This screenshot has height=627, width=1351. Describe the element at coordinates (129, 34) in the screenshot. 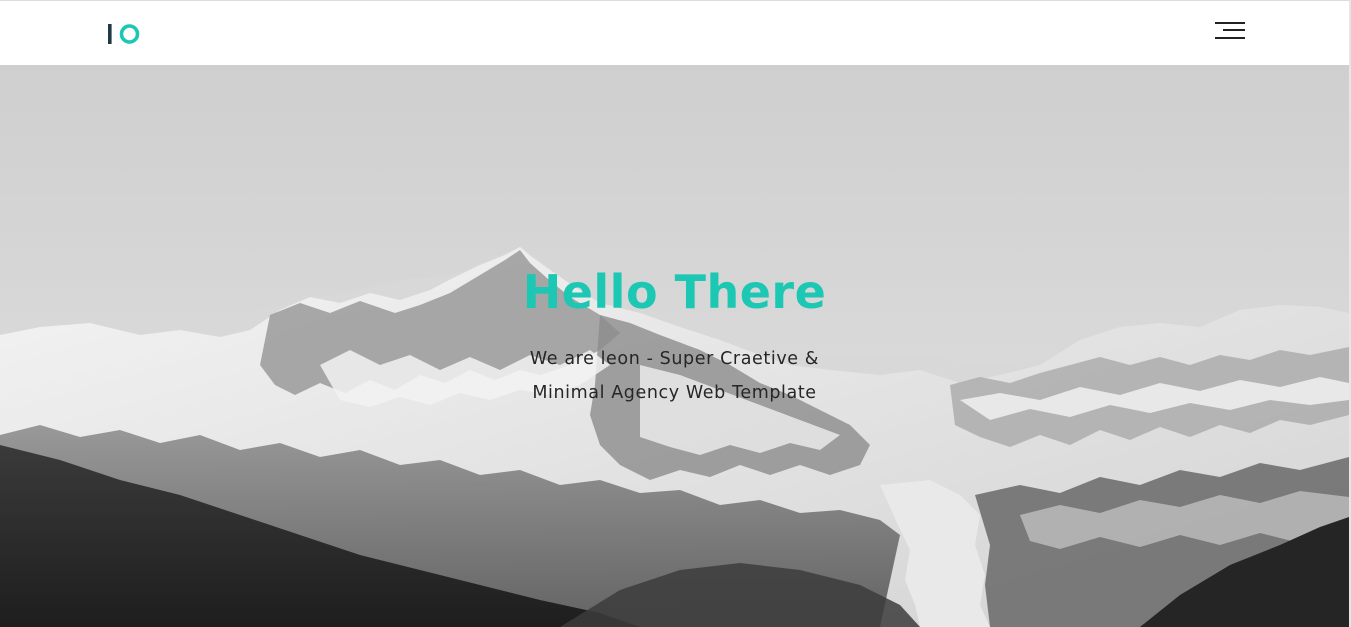

I see `logo-circle` at that location.